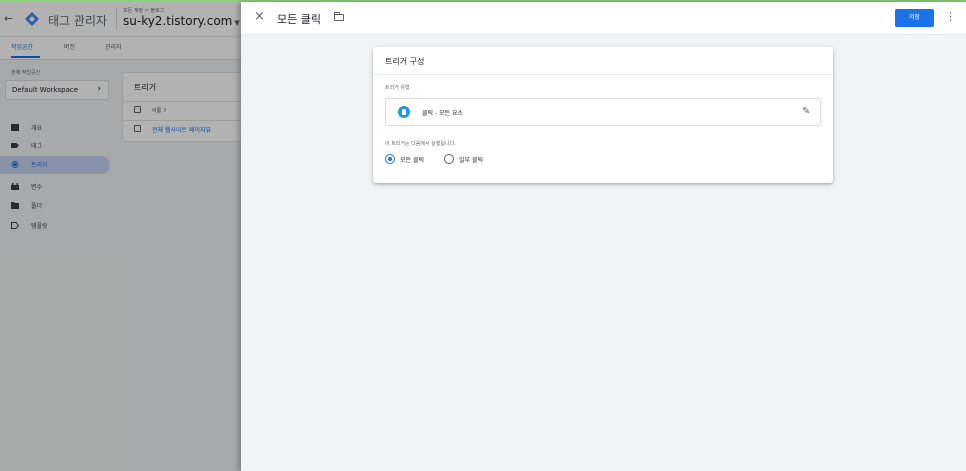  Describe the element at coordinates (259, 16) in the screenshot. I see `close-icon: ×` at that location.